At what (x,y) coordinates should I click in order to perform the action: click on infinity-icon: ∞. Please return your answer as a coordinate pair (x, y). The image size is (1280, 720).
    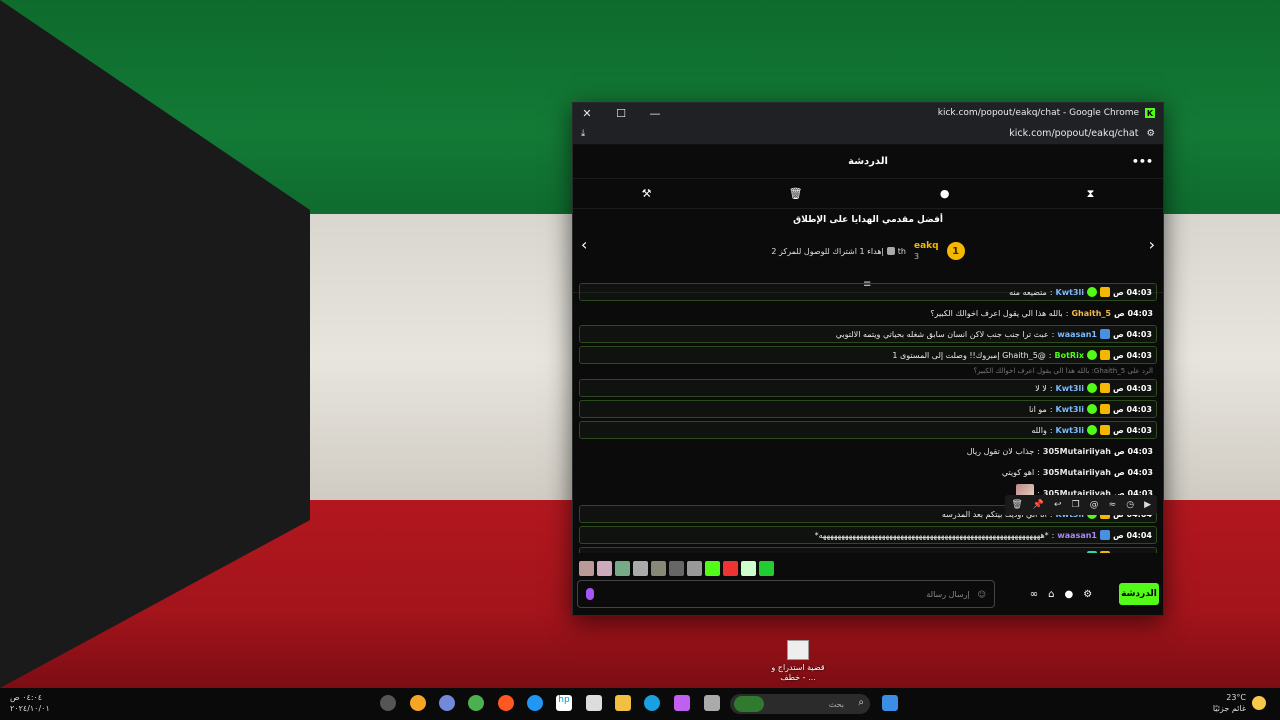
    Looking at the image, I should click on (1034, 594).